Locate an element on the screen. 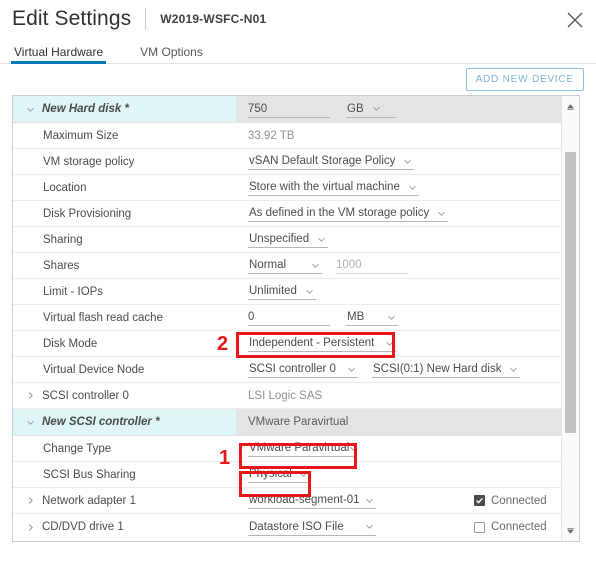 This screenshot has width=596, height=567. tab-vm-options-label: VM Options is located at coordinates (171, 52).